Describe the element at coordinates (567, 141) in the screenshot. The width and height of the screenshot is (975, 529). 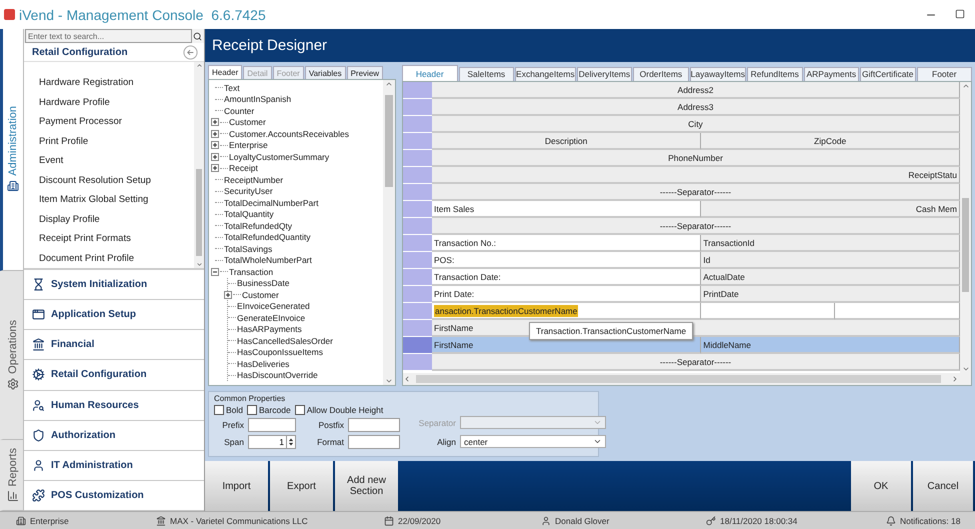
I see `grid-cell: Description` at that location.